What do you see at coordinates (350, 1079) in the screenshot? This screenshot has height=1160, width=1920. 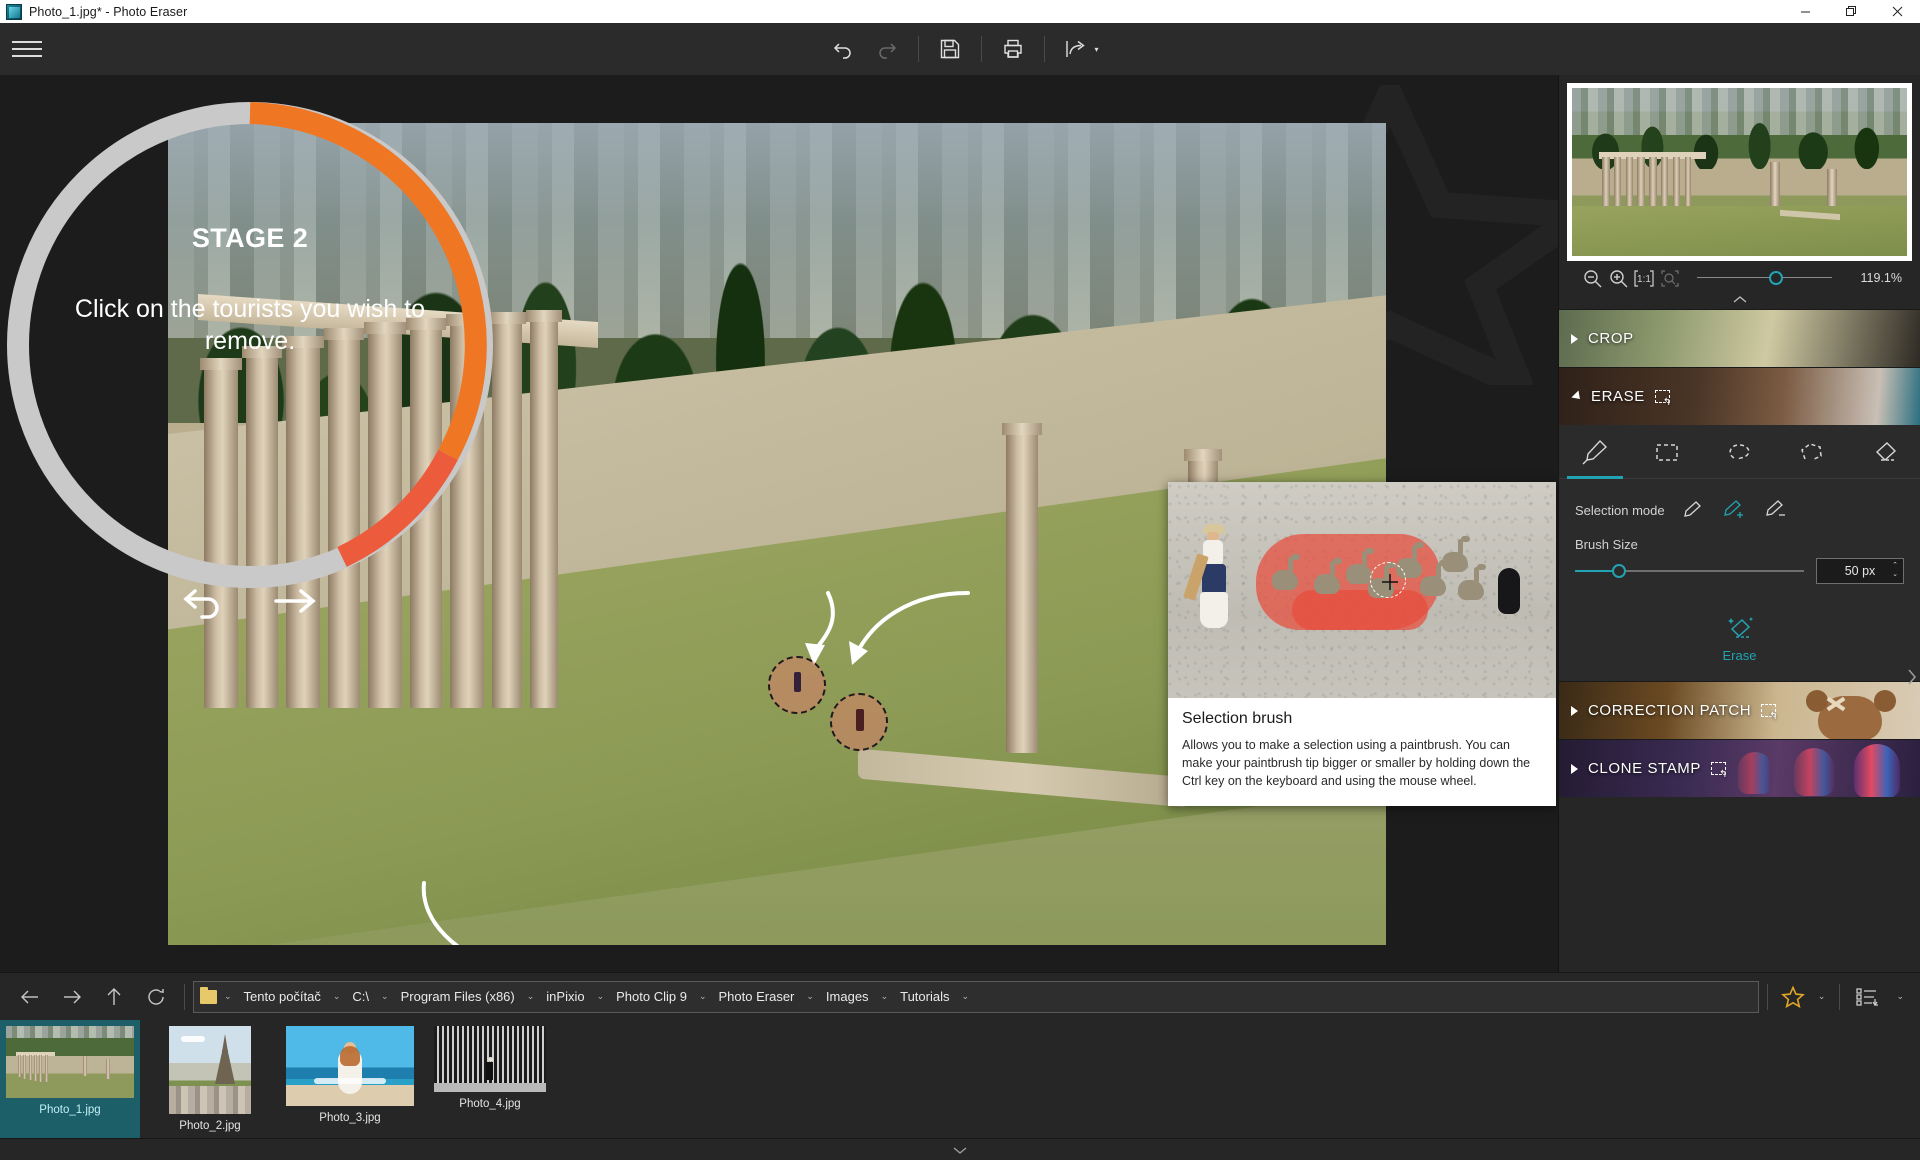 I see `list-item: Photo_3.jpg` at bounding box center [350, 1079].